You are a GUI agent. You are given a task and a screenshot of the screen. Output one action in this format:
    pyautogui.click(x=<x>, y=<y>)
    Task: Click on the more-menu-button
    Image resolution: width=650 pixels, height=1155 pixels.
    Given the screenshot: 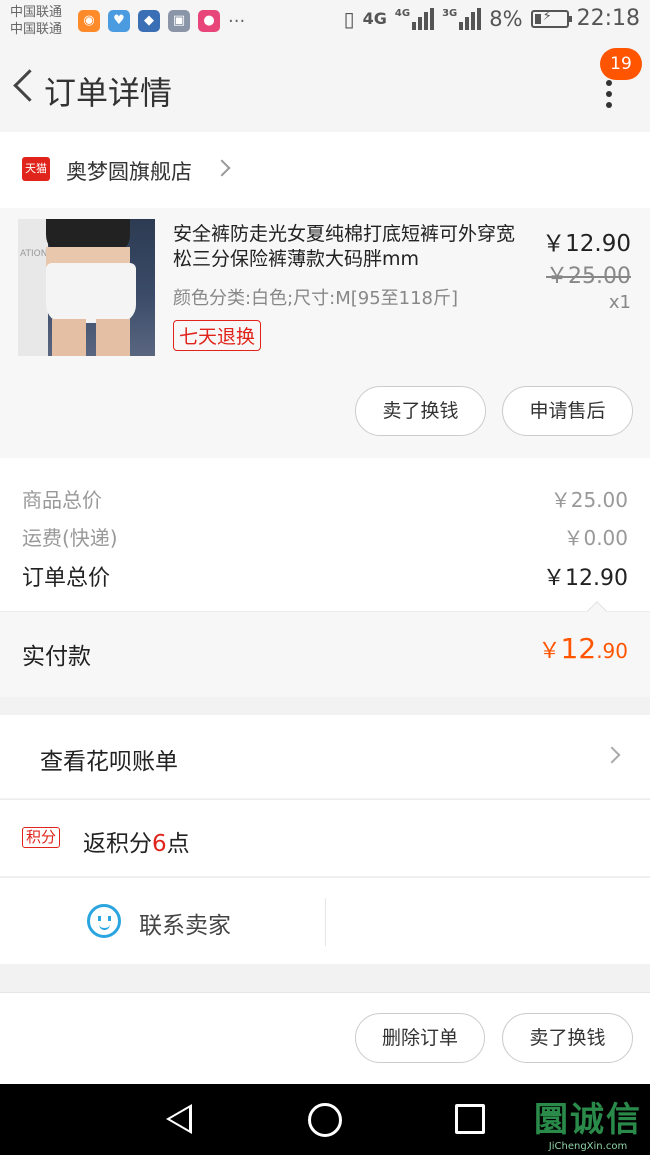 What is the action you would take?
    pyautogui.click(x=610, y=95)
    